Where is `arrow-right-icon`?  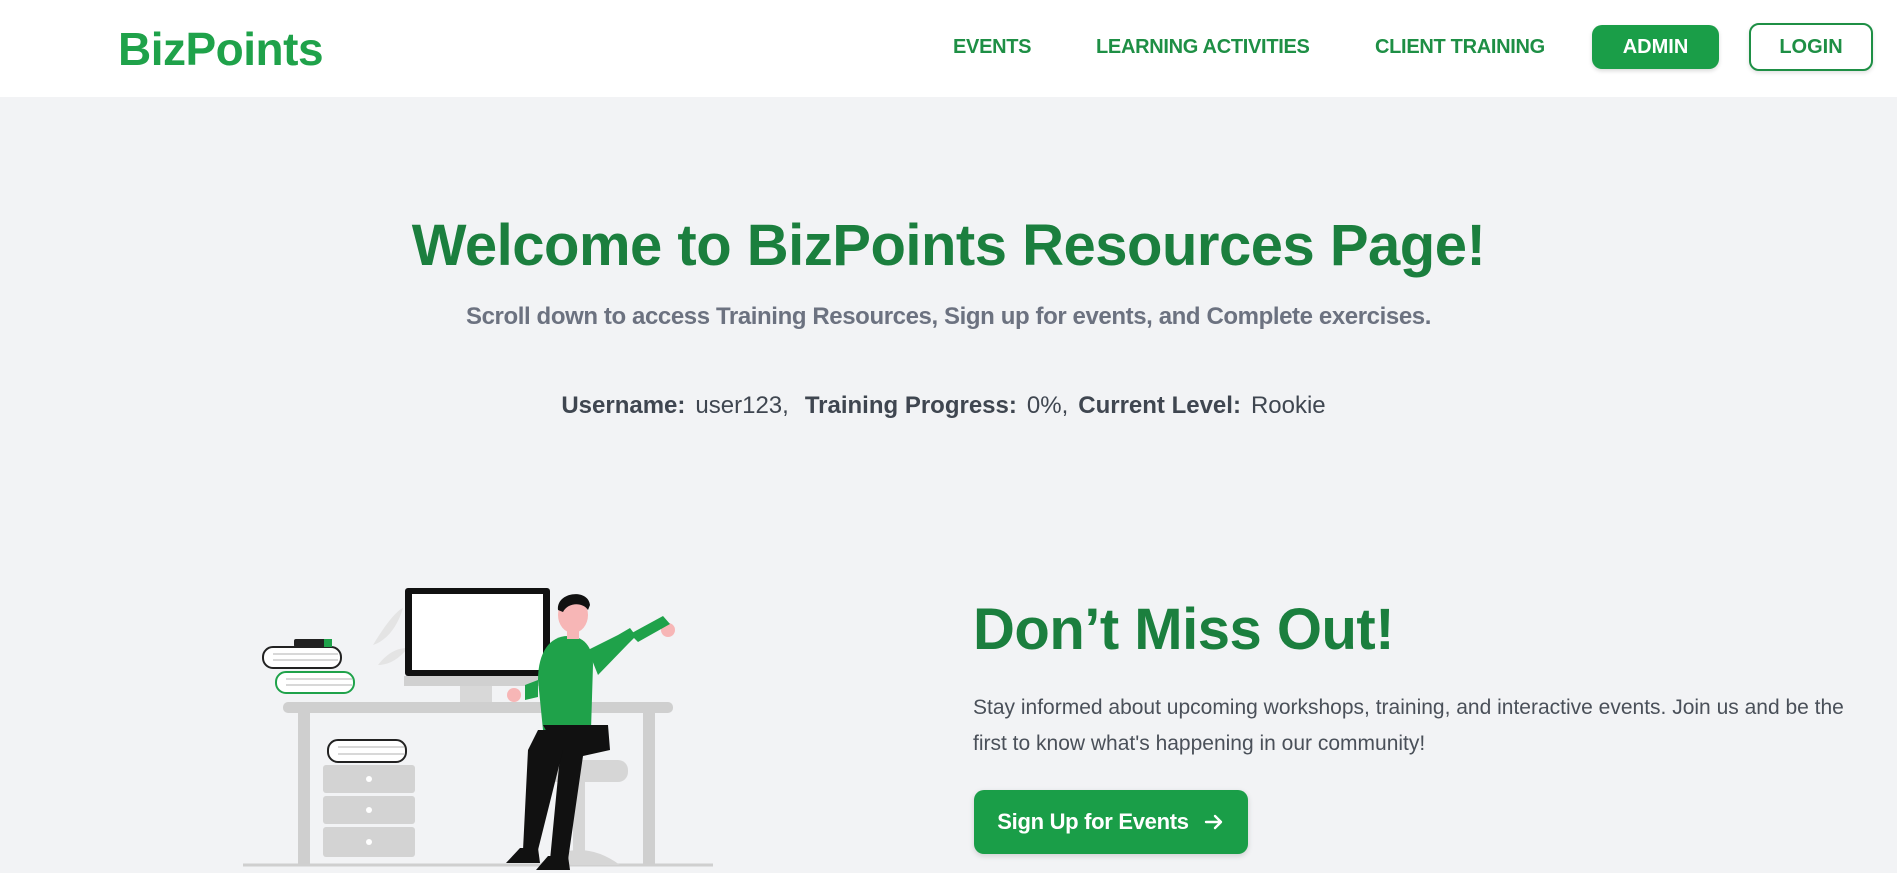 arrow-right-icon is located at coordinates (1213, 822).